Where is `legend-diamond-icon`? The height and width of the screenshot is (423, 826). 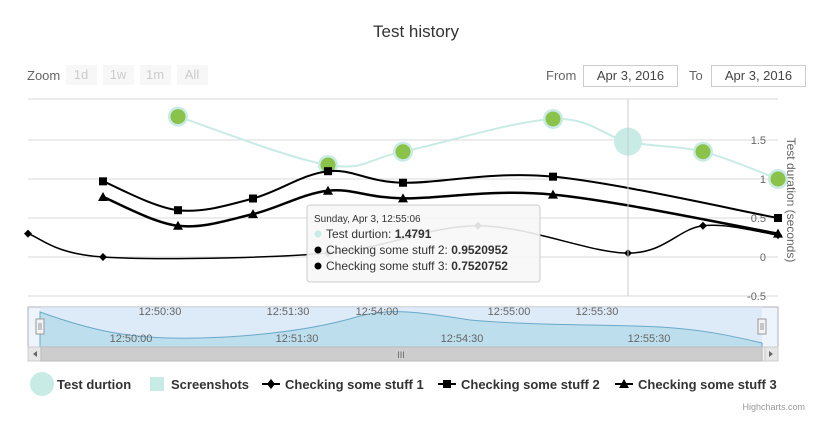 legend-diamond-icon is located at coordinates (271, 384).